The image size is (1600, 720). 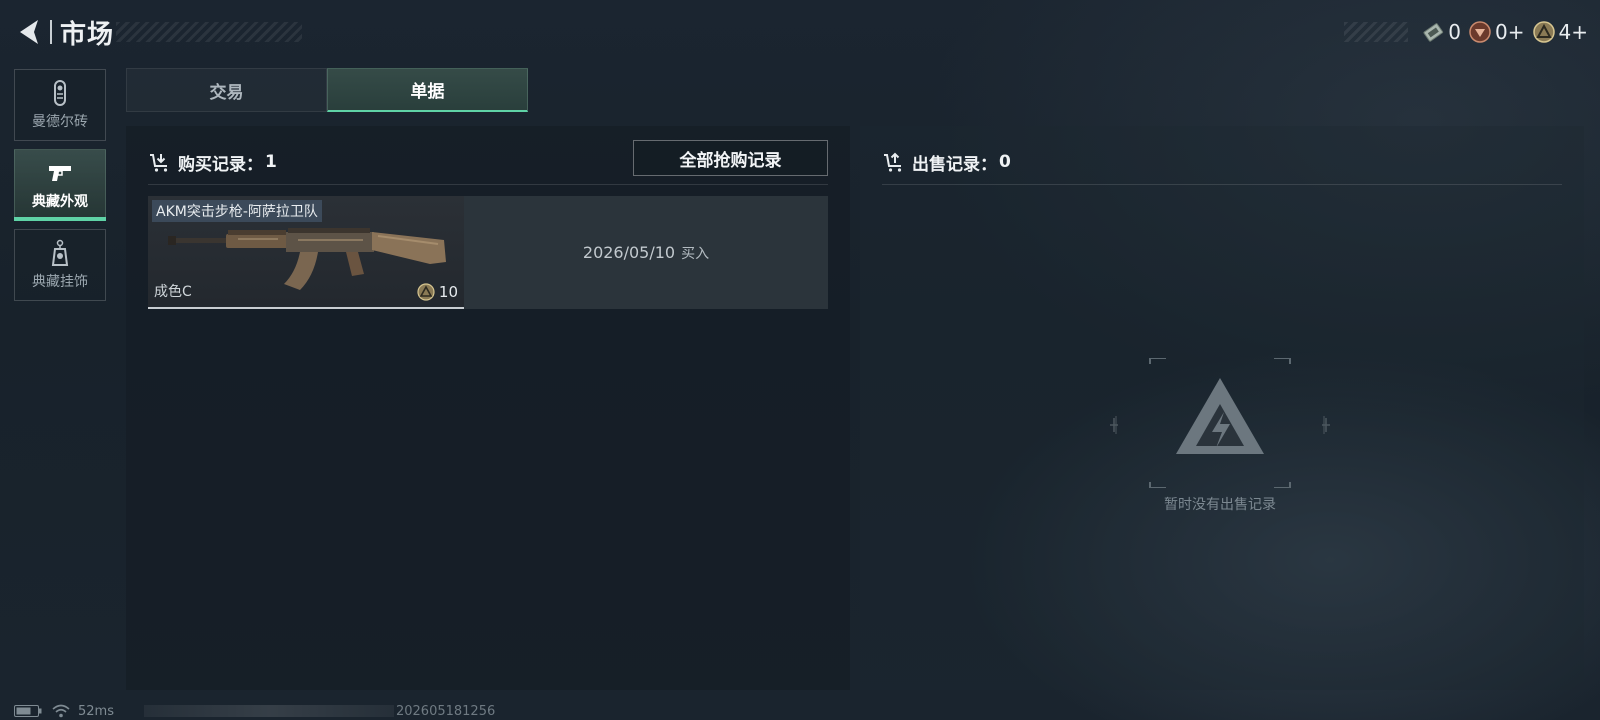 What do you see at coordinates (61, 711) in the screenshot?
I see `wifi-icon` at bounding box center [61, 711].